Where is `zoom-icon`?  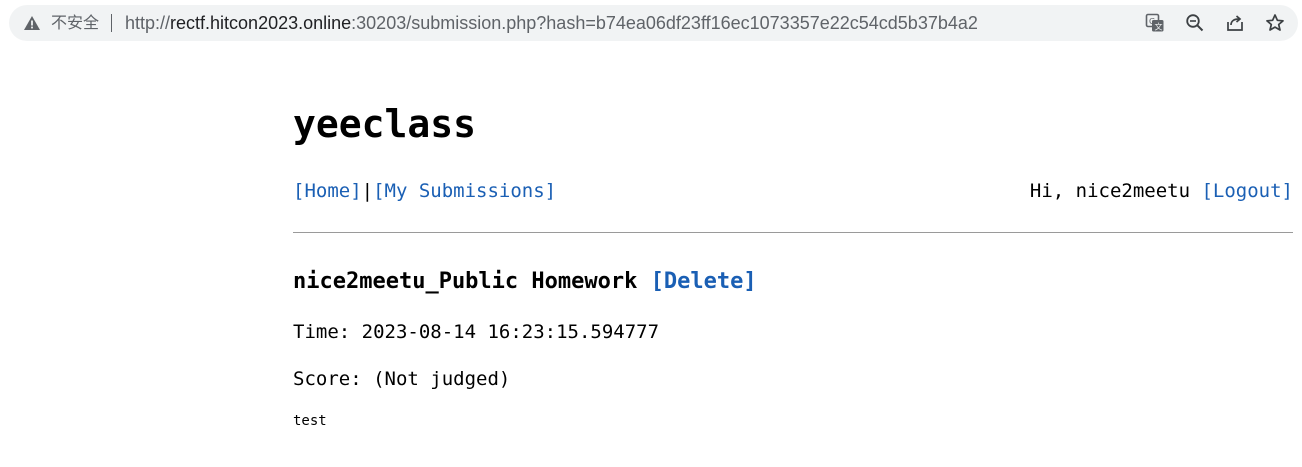 zoom-icon is located at coordinates (1195, 23).